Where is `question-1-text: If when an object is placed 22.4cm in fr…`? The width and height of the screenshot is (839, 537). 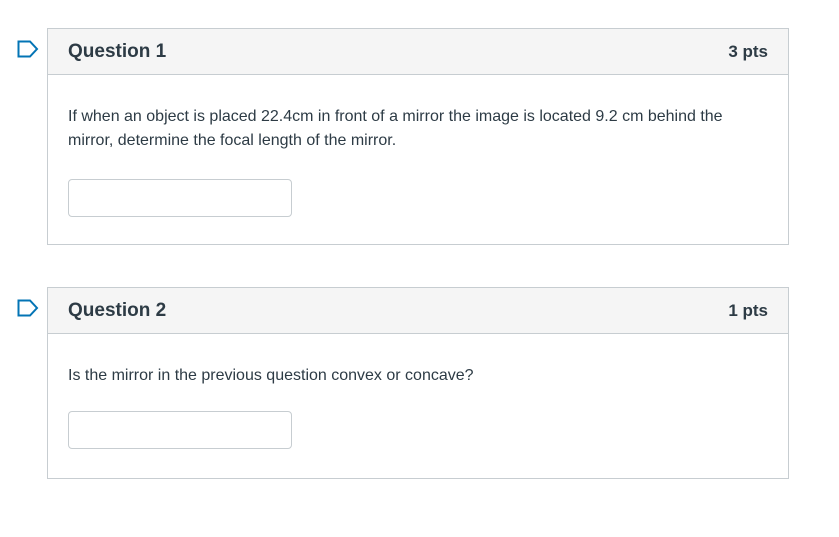 question-1-text: If when an object is placed 22.4cm in fr… is located at coordinates (395, 128).